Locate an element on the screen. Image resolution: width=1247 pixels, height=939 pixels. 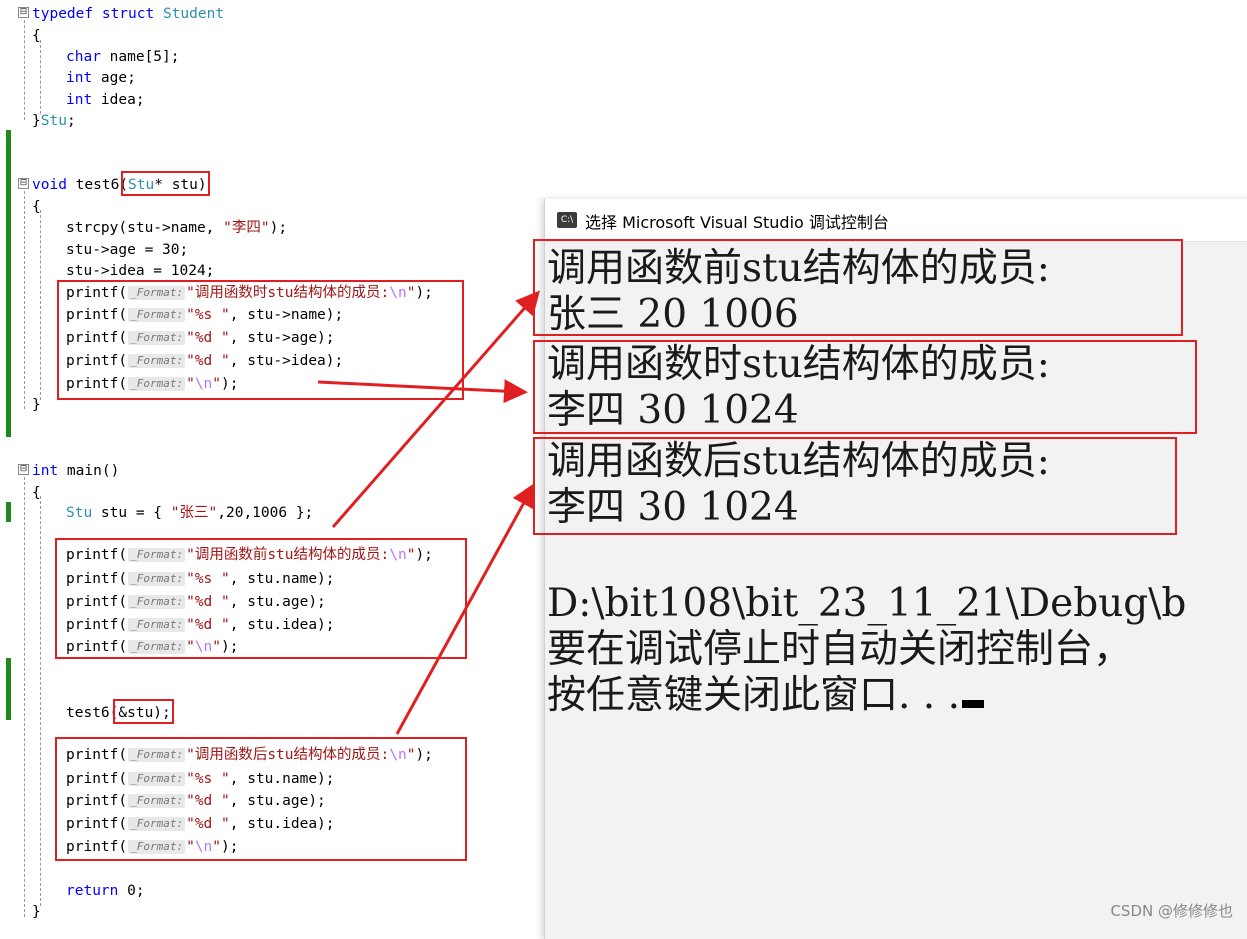
code-token: , stu->age); is located at coordinates (282, 338).